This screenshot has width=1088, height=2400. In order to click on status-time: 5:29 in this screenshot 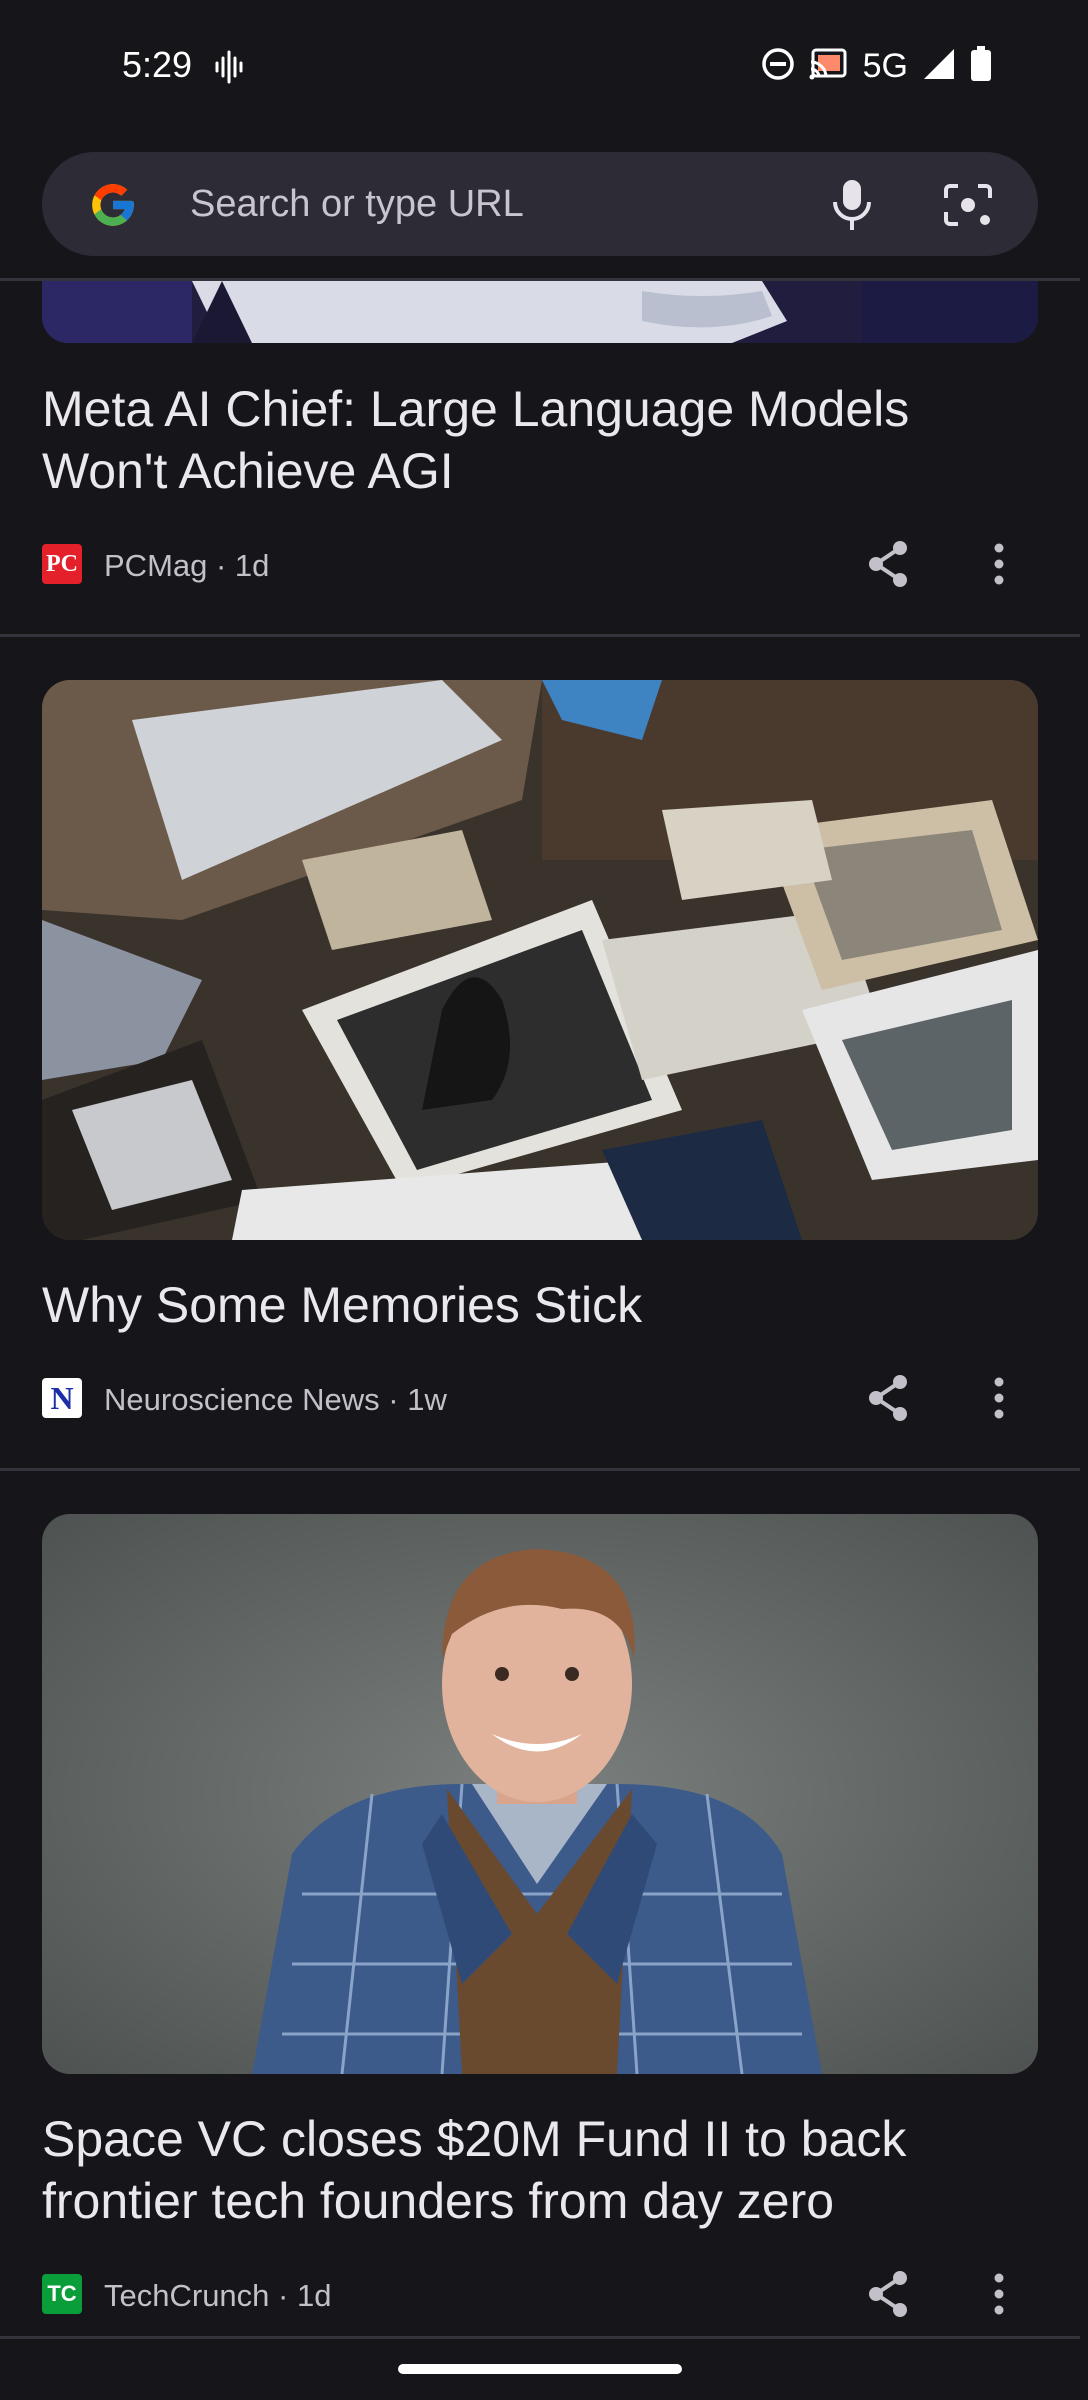, I will do `click(157, 64)`.